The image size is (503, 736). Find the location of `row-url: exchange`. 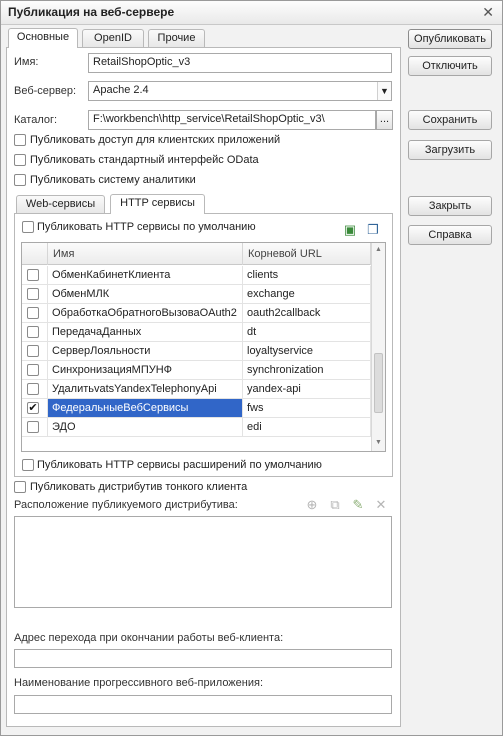

row-url: exchange is located at coordinates (307, 294).